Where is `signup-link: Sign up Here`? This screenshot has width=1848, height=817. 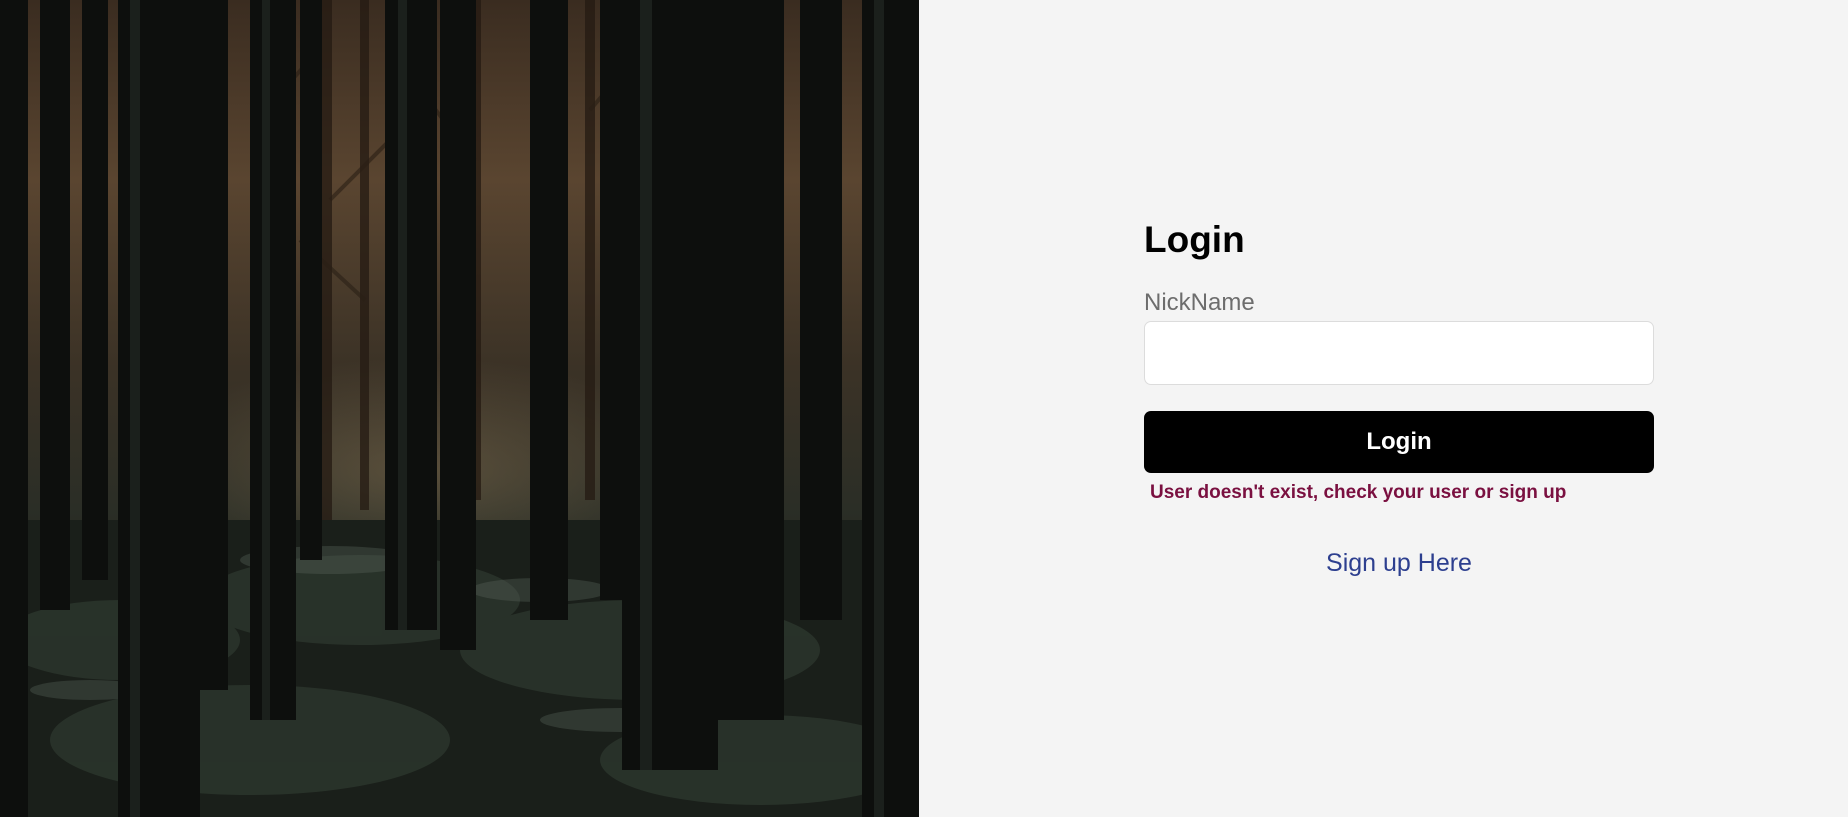
signup-link: Sign up Here is located at coordinates (1399, 563).